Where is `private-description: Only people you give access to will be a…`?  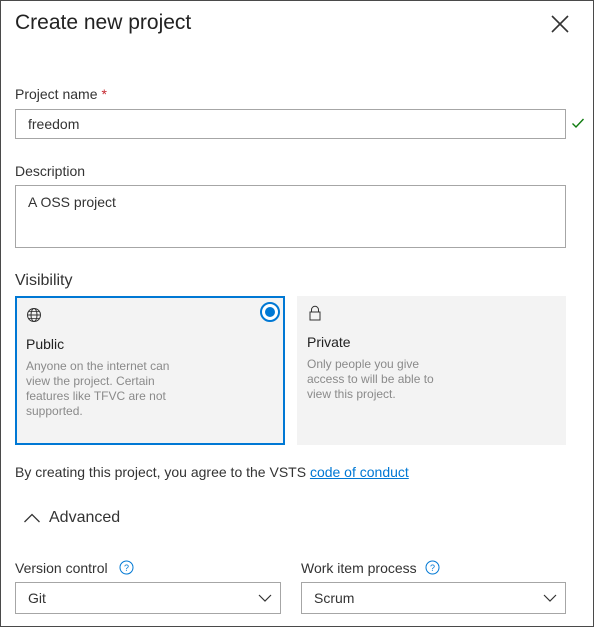
private-description: Only people you give access to will be a… is located at coordinates (370, 379).